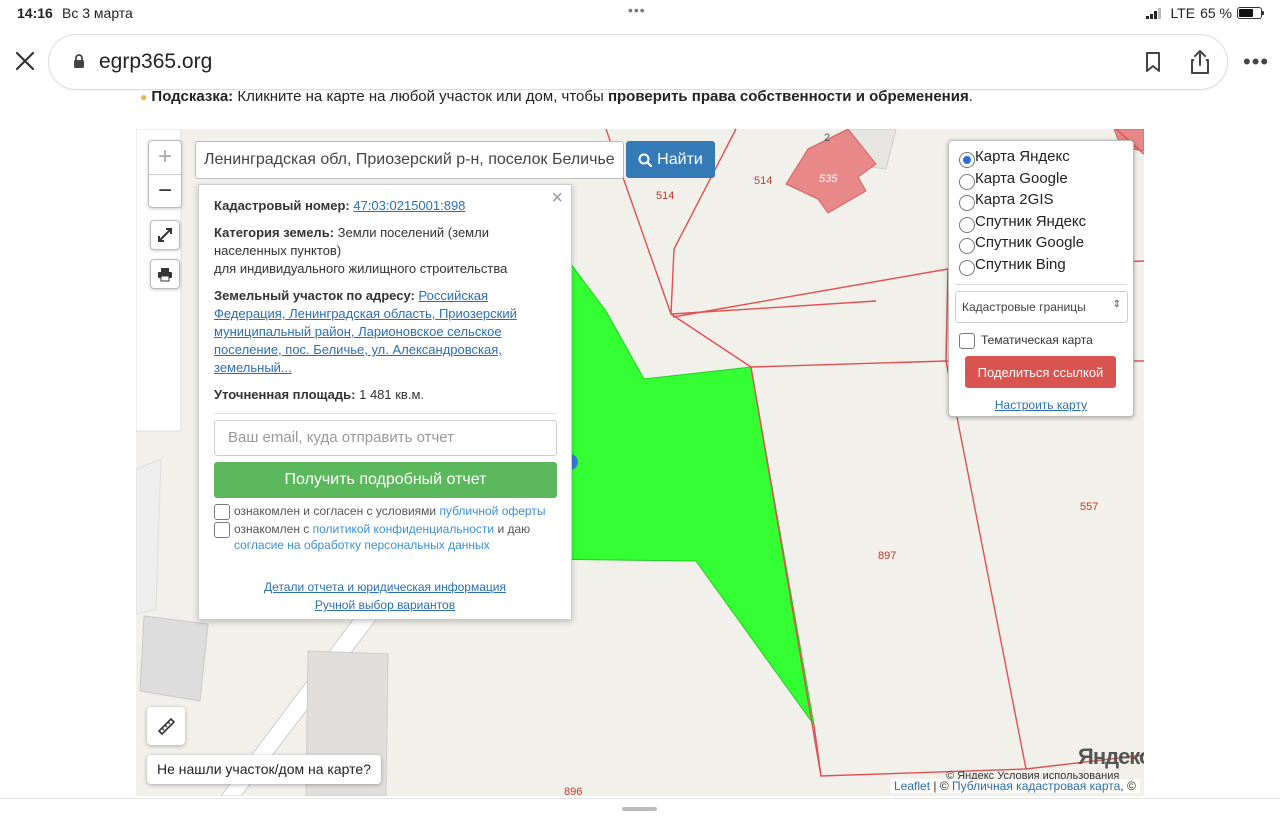 Image resolution: width=1280 pixels, height=834 pixels. I want to click on privacy-text: ознакомлен с, so click(273, 529).